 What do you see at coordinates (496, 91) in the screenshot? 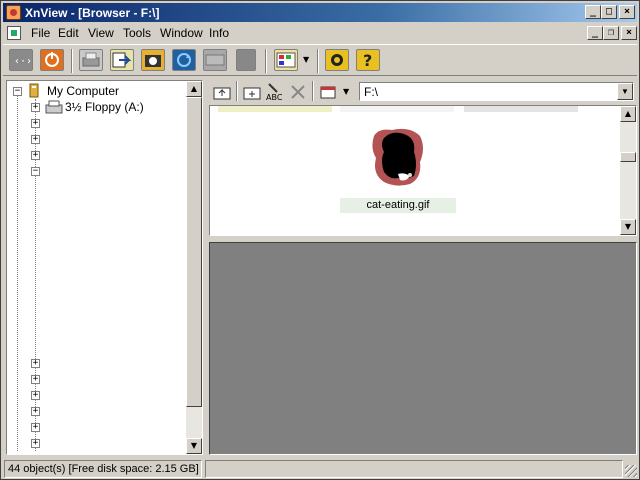
I see `address-combobox: F:\ ▼` at bounding box center [496, 91].